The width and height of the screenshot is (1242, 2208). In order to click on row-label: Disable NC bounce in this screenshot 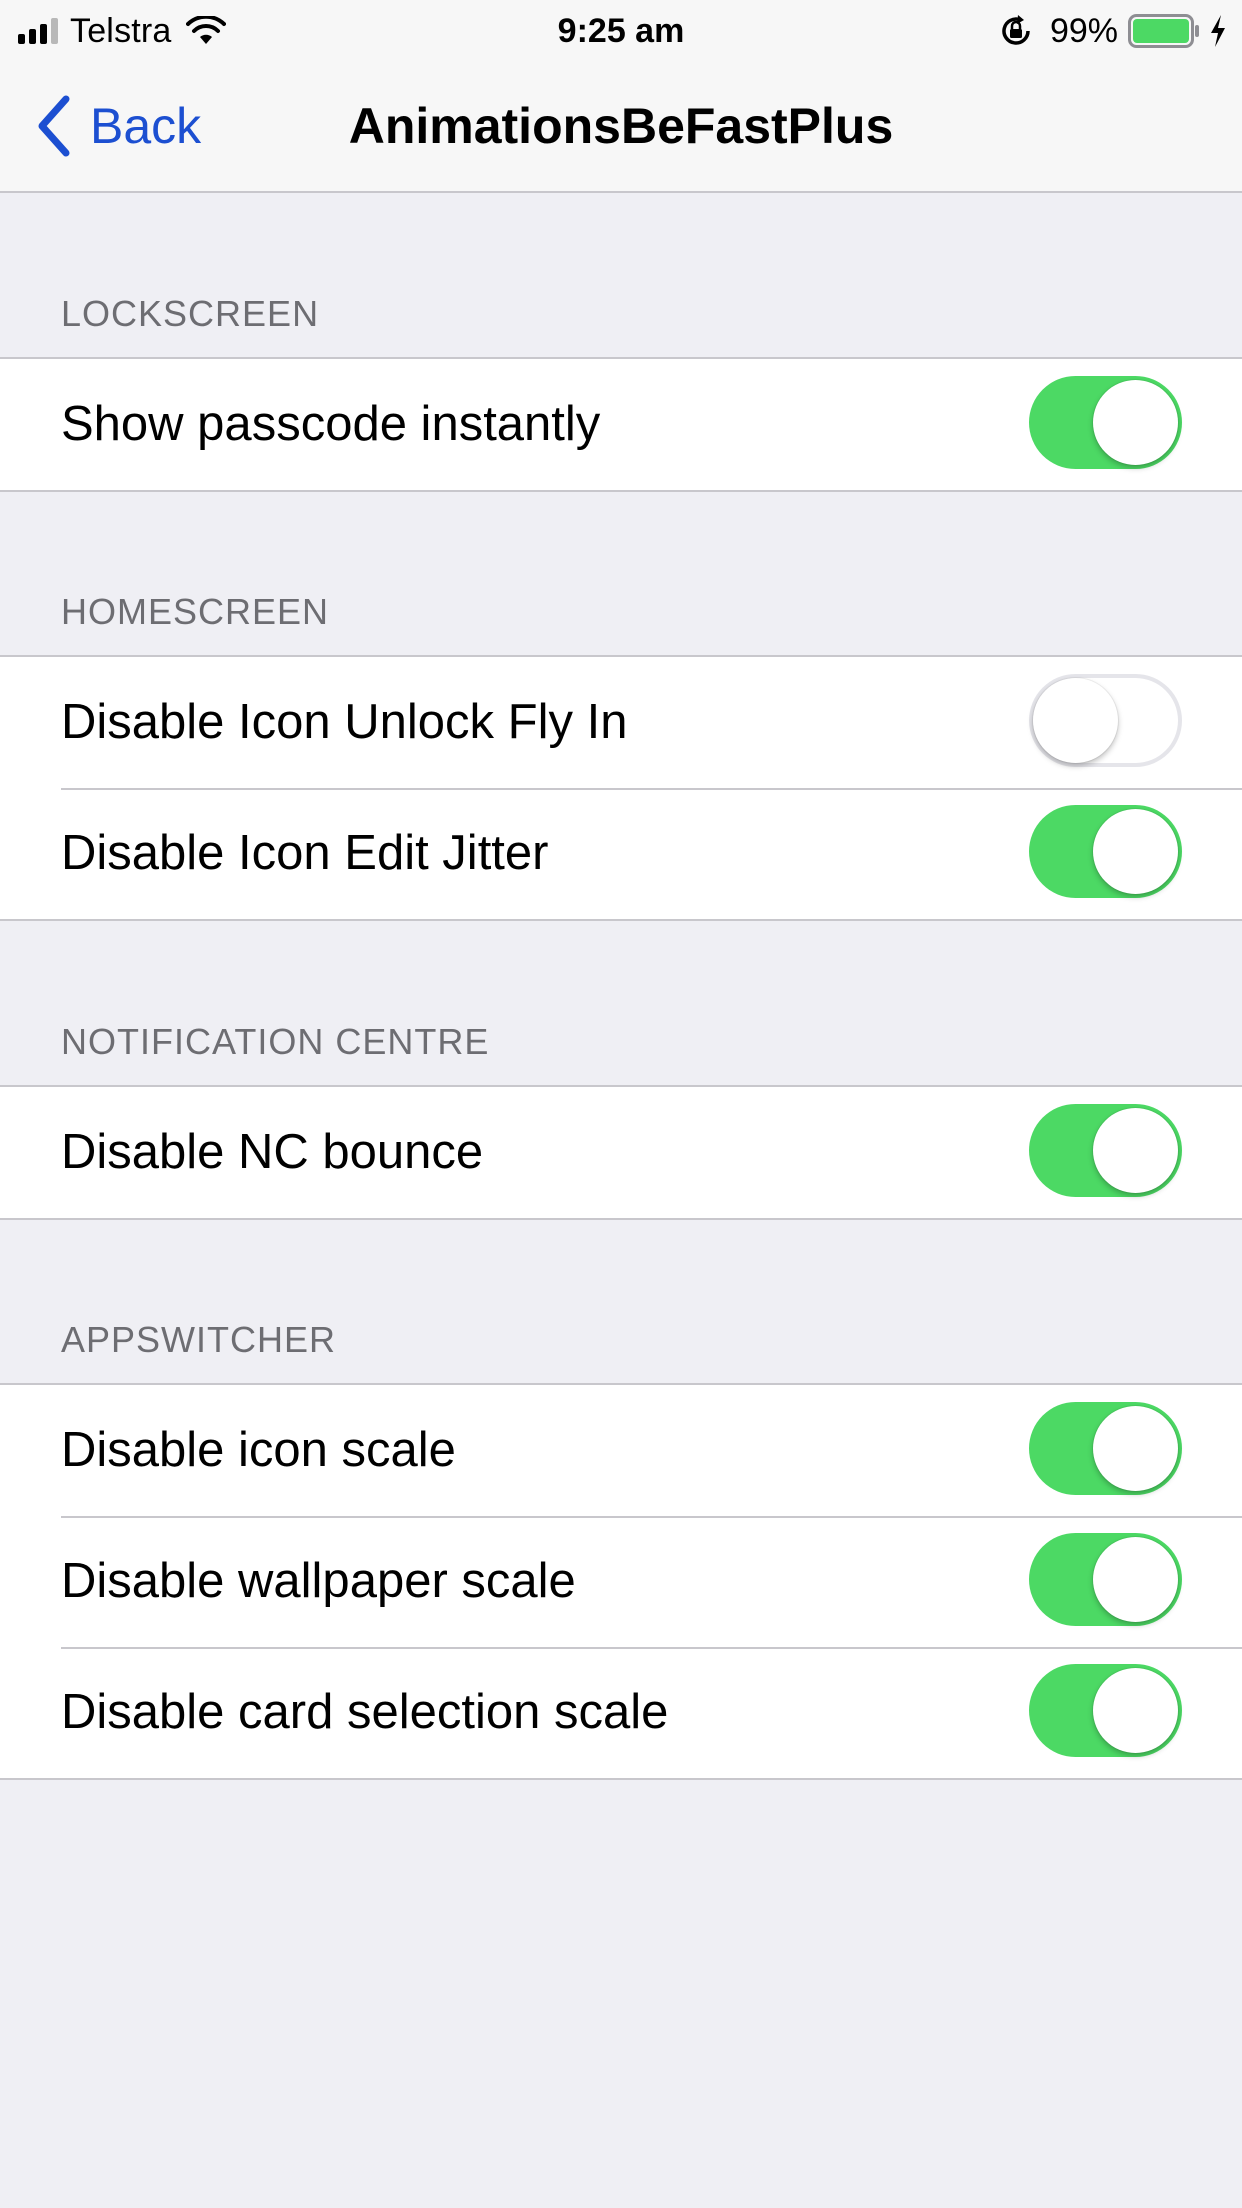, I will do `click(272, 1152)`.